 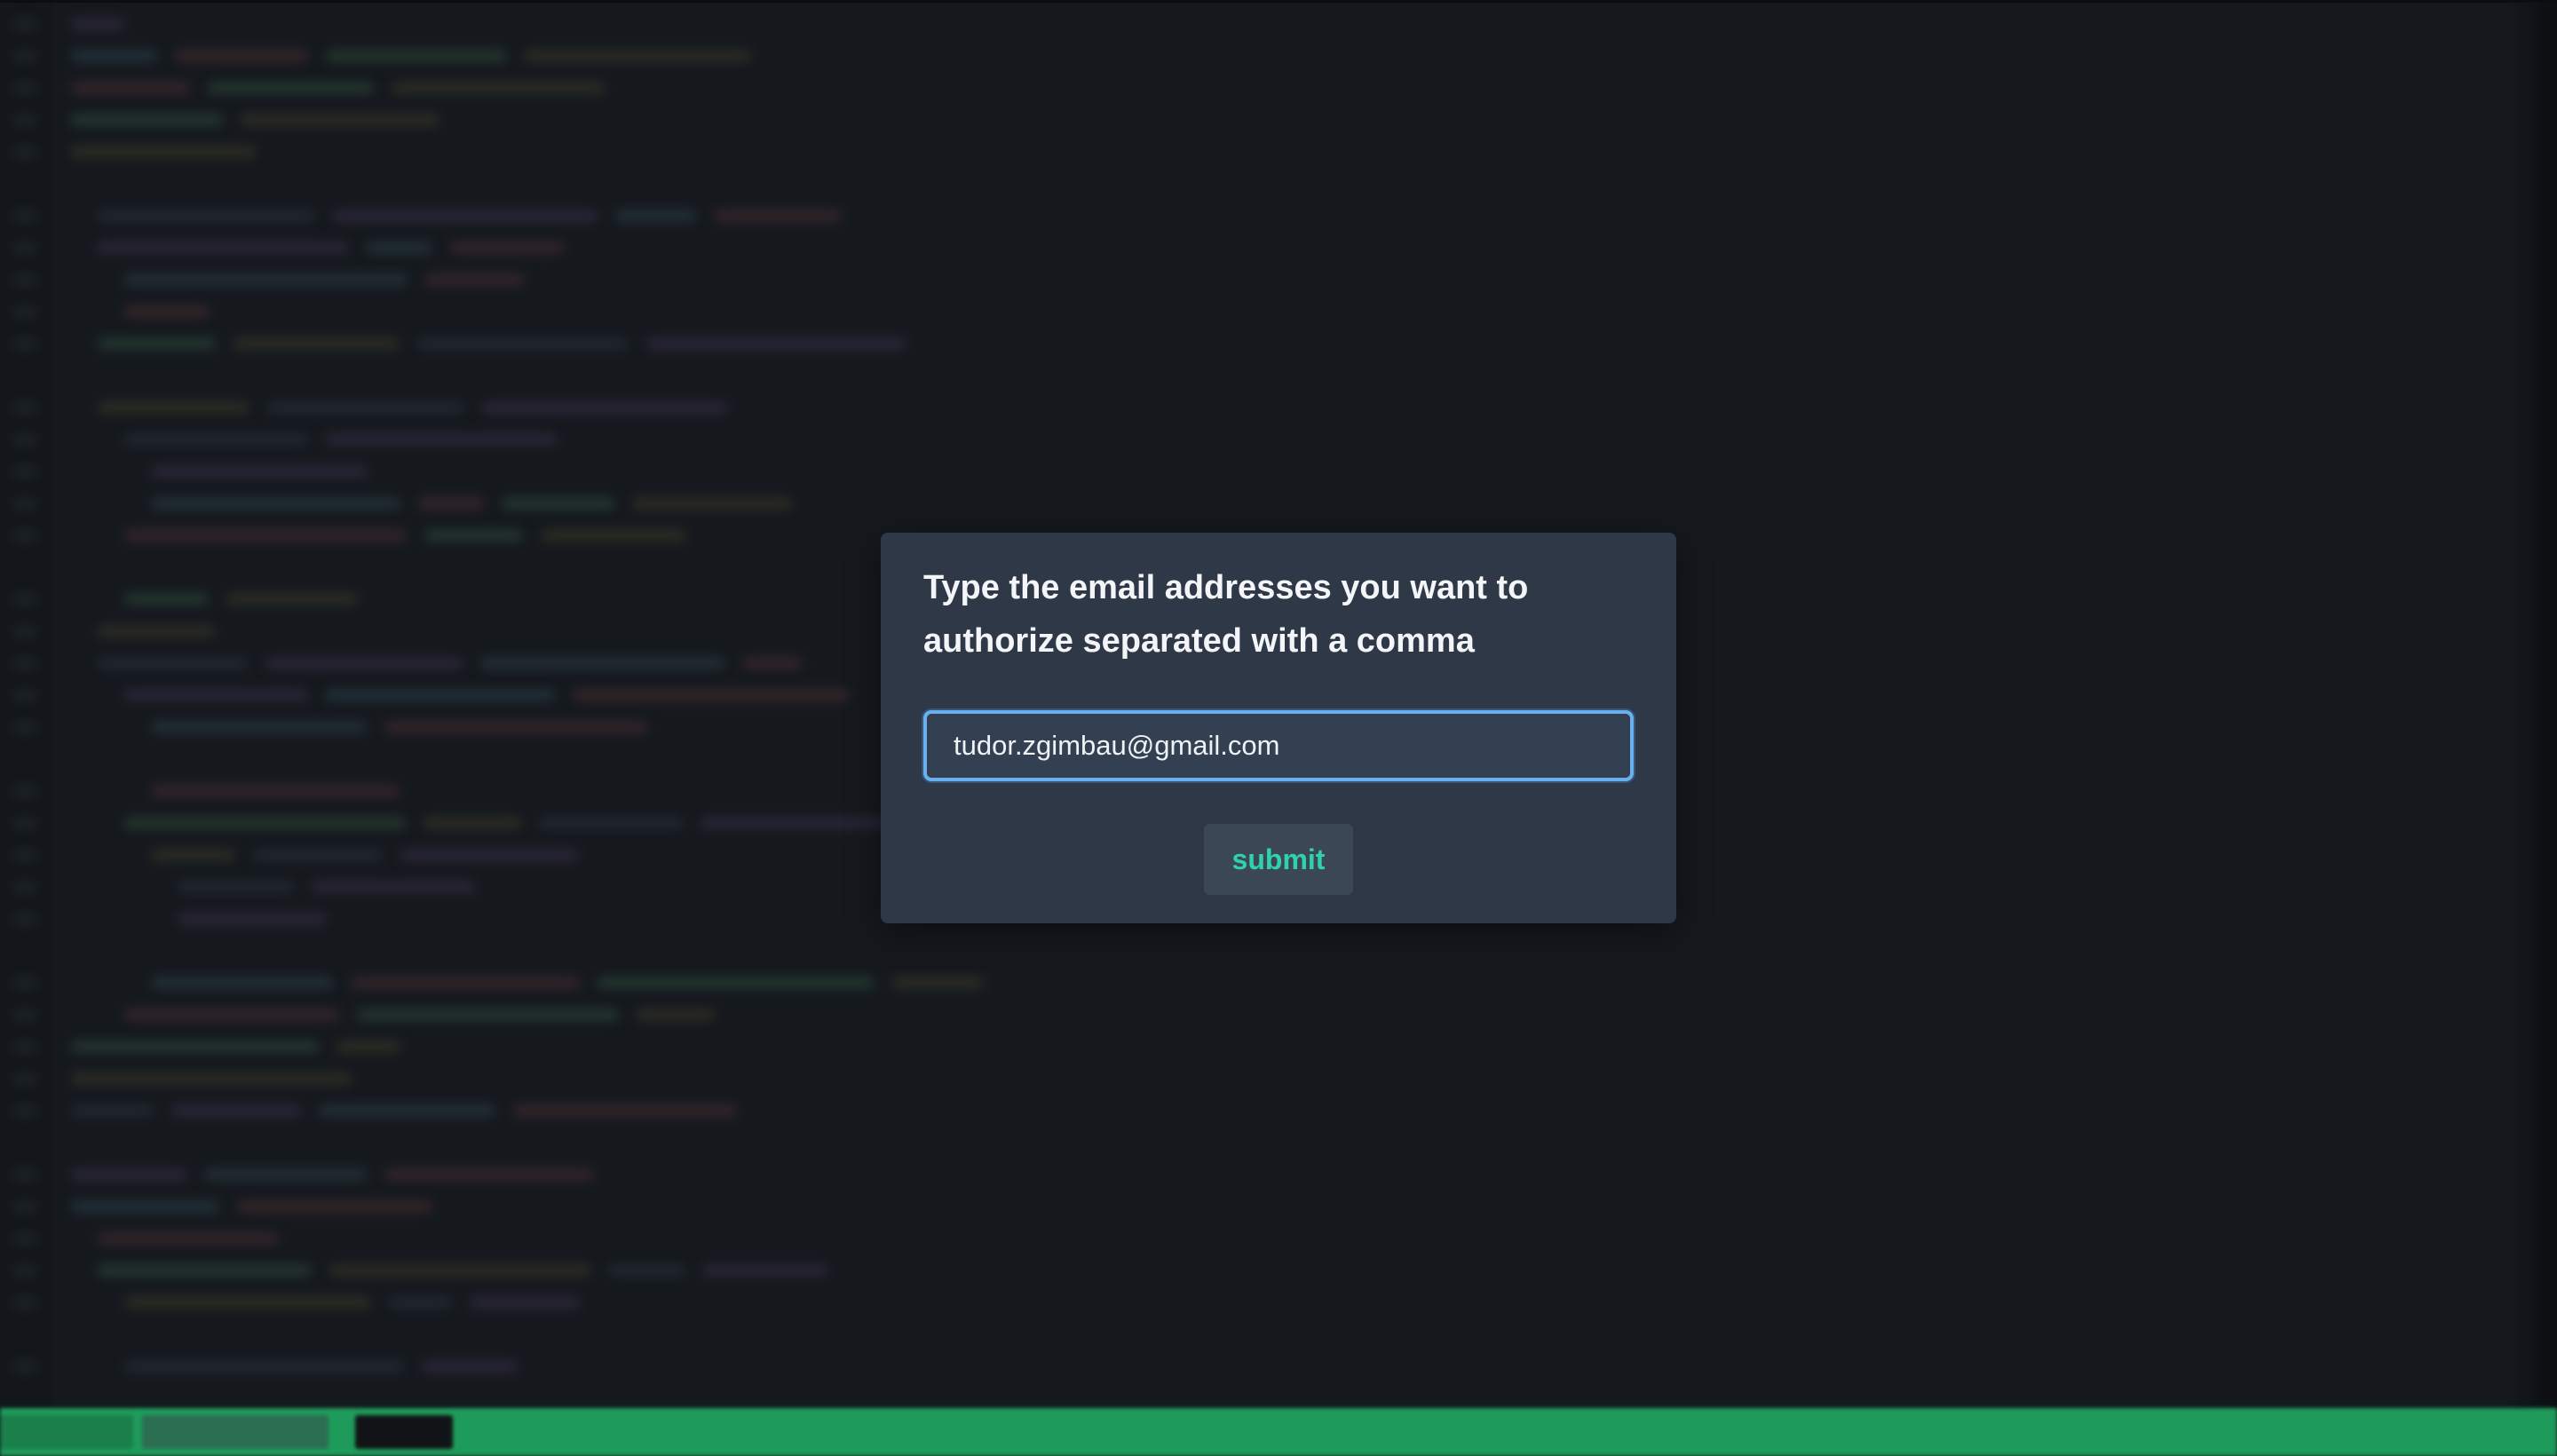 What do you see at coordinates (1278, 1432) in the screenshot?
I see `editor-status-bar` at bounding box center [1278, 1432].